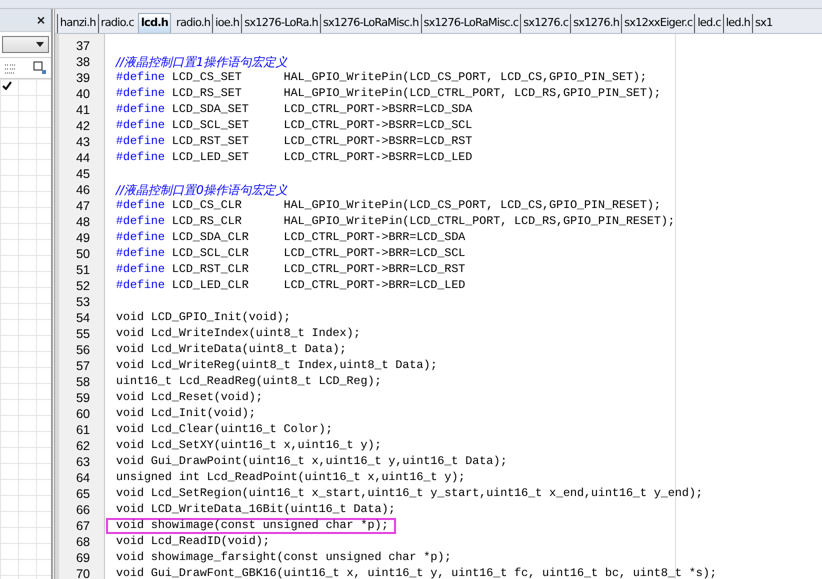 This screenshot has width=822, height=579. Describe the element at coordinates (82, 510) in the screenshot. I see `line-number: 66` at that location.